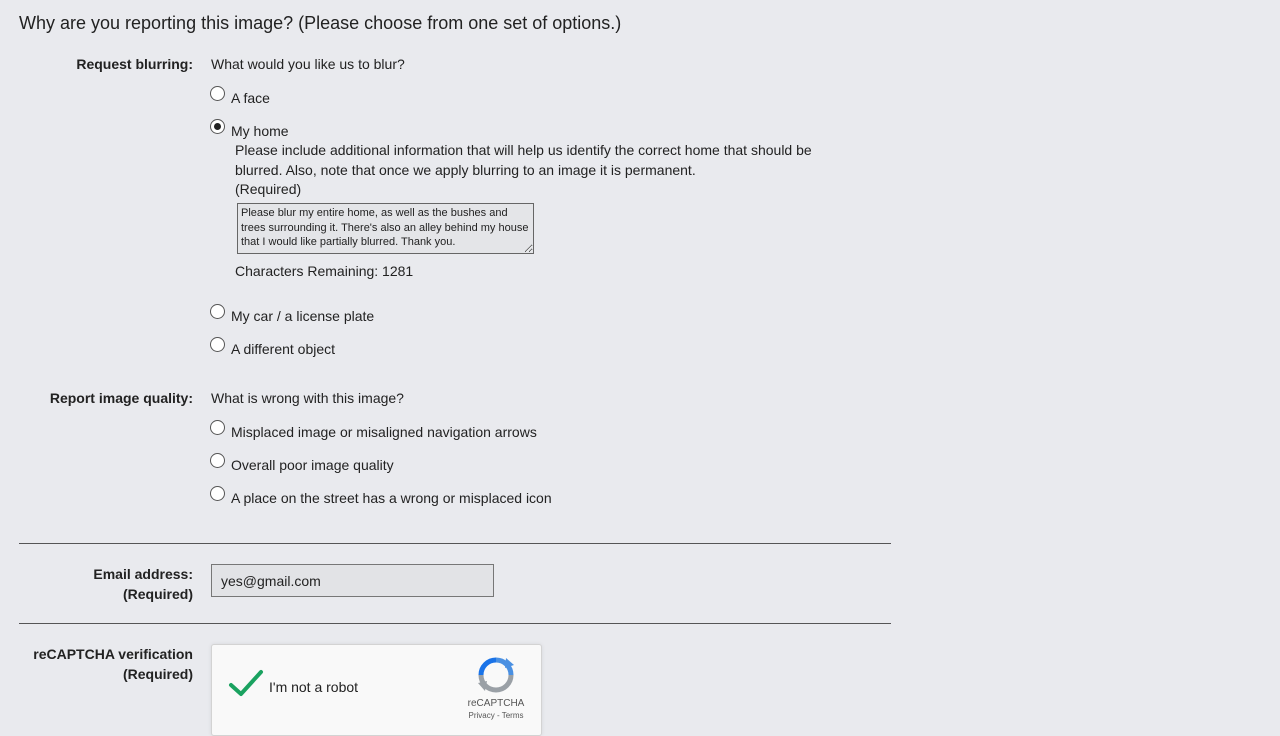 Image resolution: width=1280 pixels, height=736 pixels. I want to click on radio-button-selected, so click(217, 126).